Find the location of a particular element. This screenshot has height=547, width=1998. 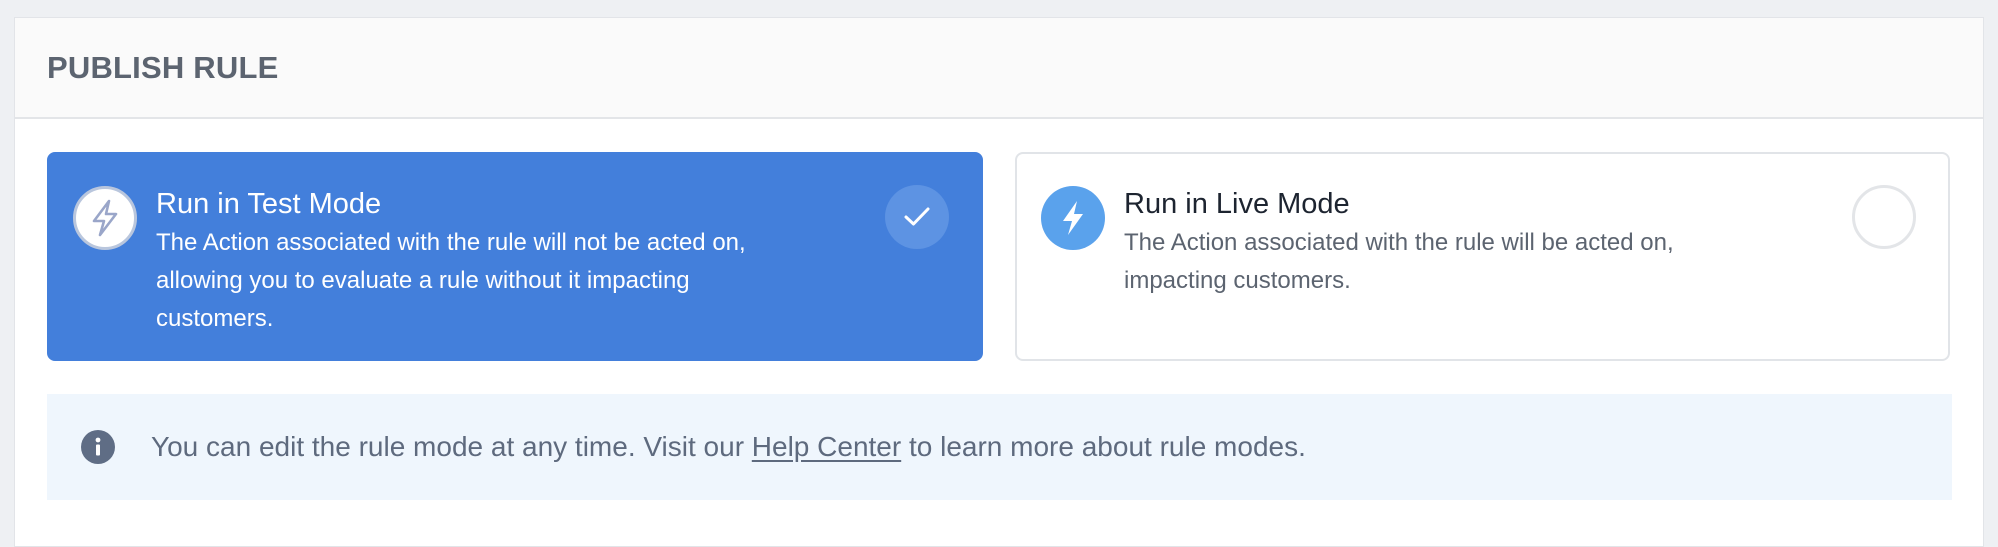

lightning-outline-icon is located at coordinates (105, 218).